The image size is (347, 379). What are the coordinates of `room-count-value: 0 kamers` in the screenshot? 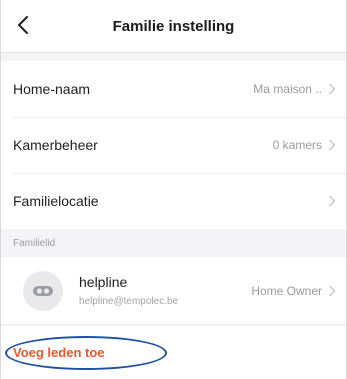 It's located at (297, 145).